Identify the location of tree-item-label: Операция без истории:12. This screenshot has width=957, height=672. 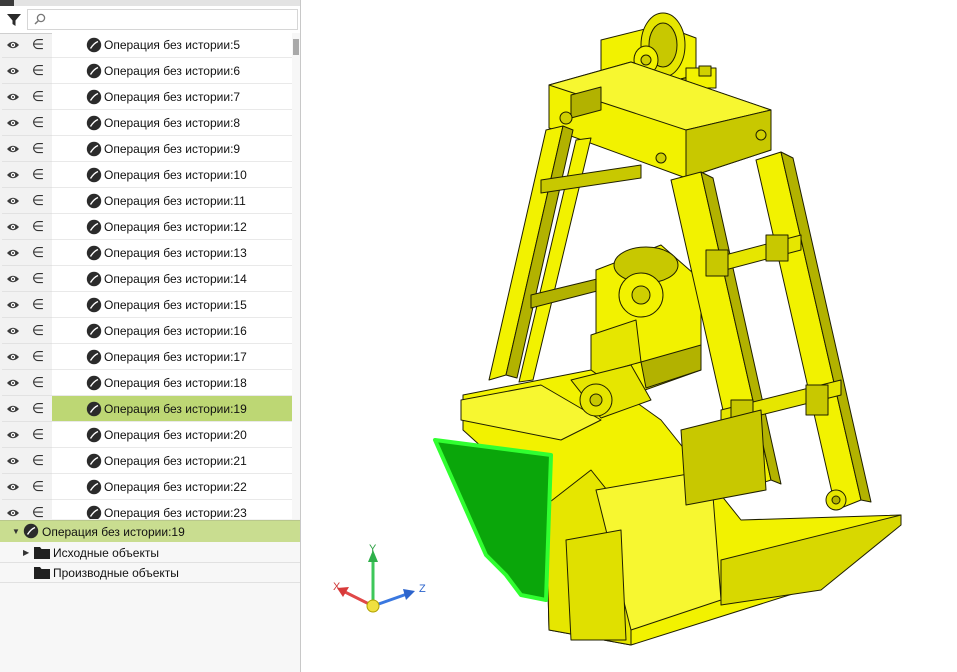
(175, 227).